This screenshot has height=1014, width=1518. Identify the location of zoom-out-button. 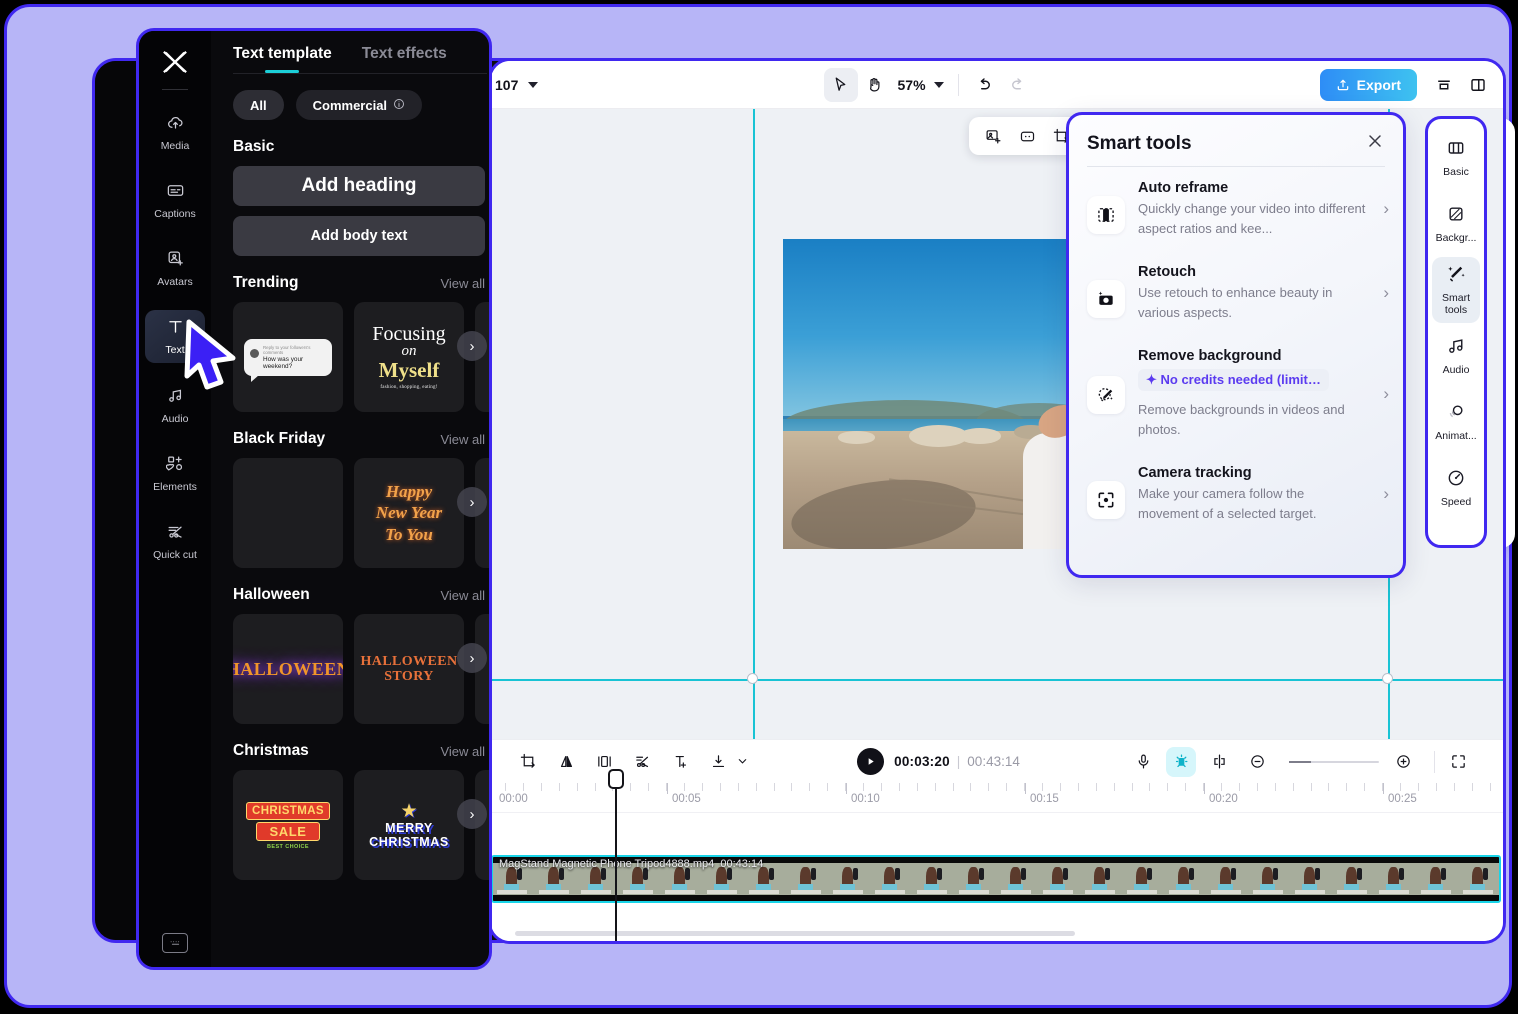
(1257, 762).